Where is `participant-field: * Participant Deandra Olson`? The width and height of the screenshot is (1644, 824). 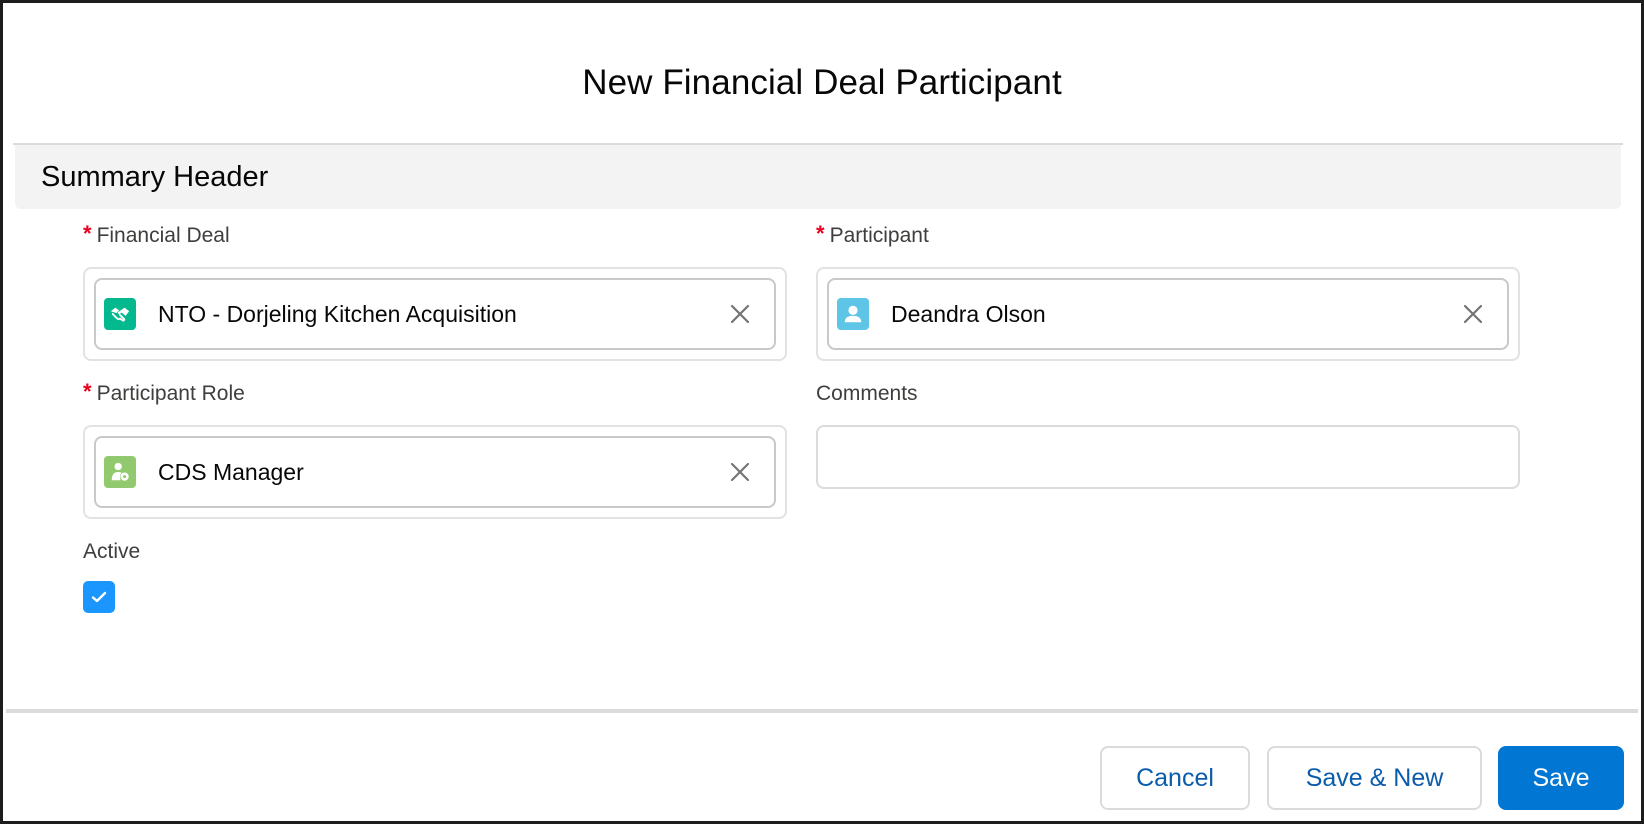
participant-field: * Participant Deandra Olson is located at coordinates (1168, 291).